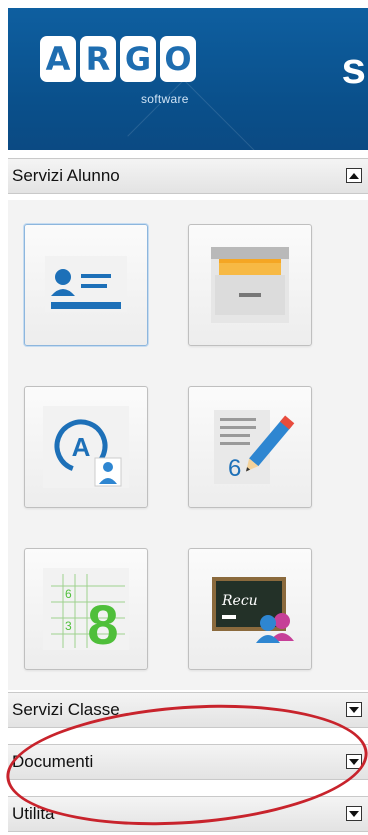 The height and width of the screenshot is (835, 368). I want to click on grade-number: 6, so click(234, 468).